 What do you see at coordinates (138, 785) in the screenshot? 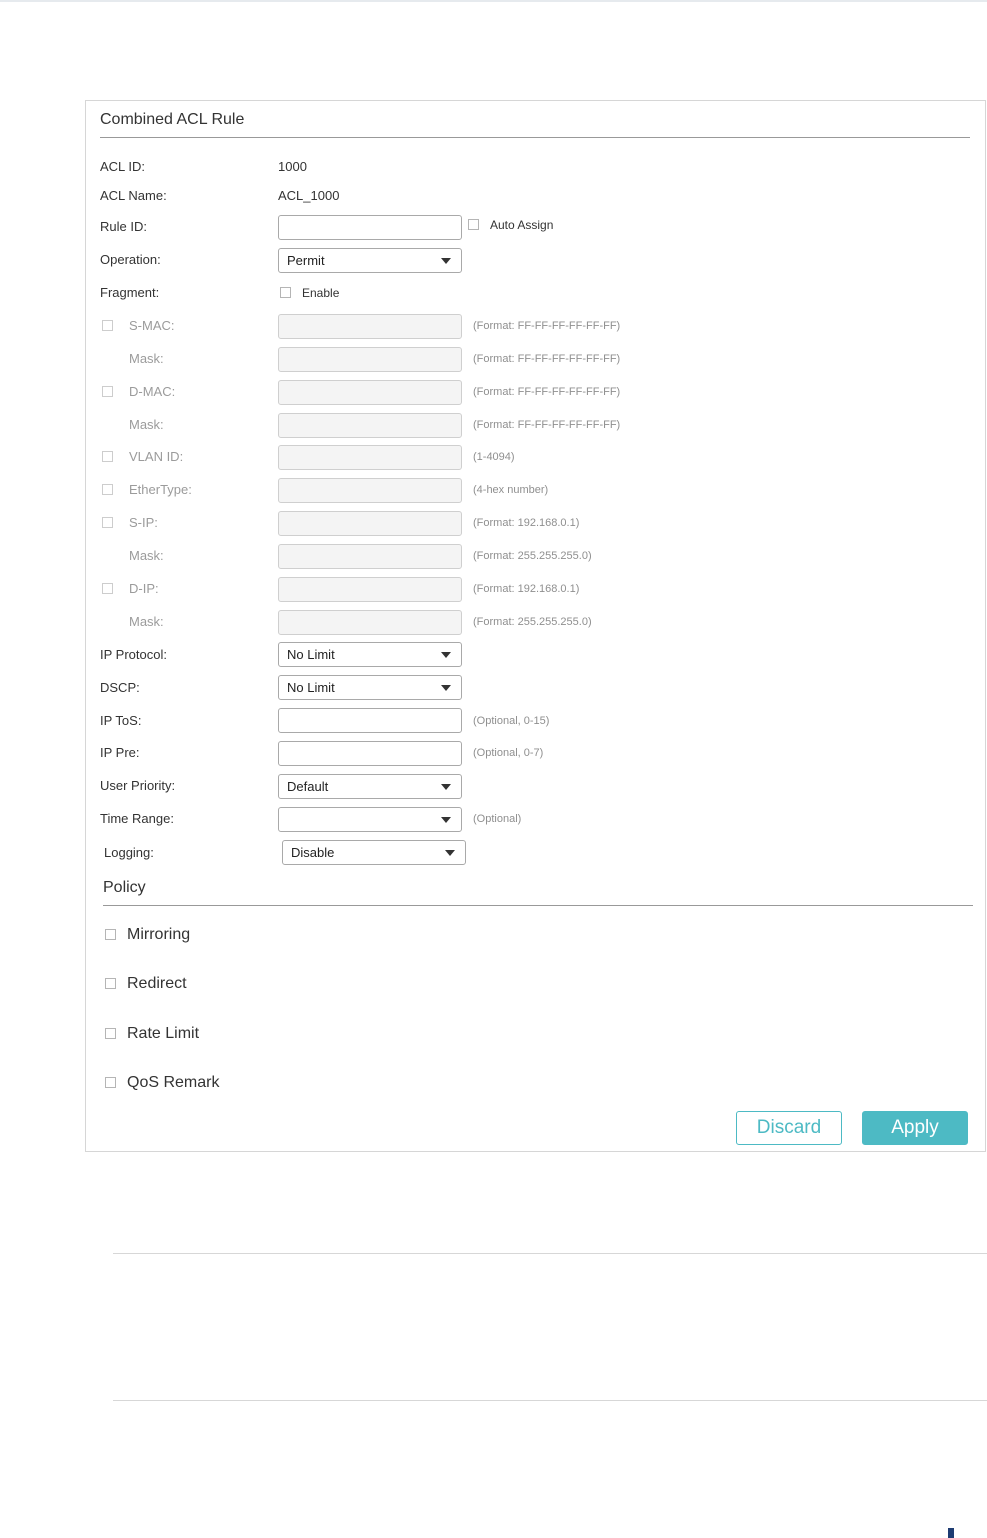
I see `user-priority-label: User Priority:` at bounding box center [138, 785].